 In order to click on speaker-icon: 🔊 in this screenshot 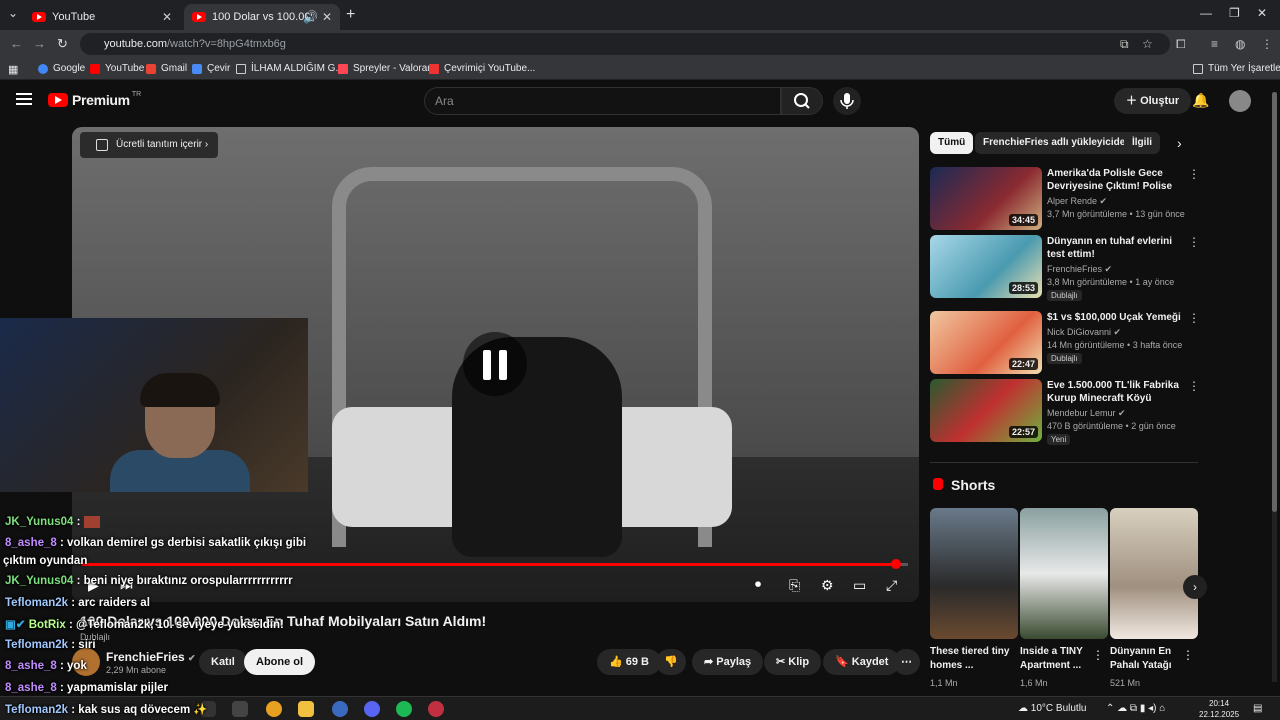, I will do `click(310, 17)`.